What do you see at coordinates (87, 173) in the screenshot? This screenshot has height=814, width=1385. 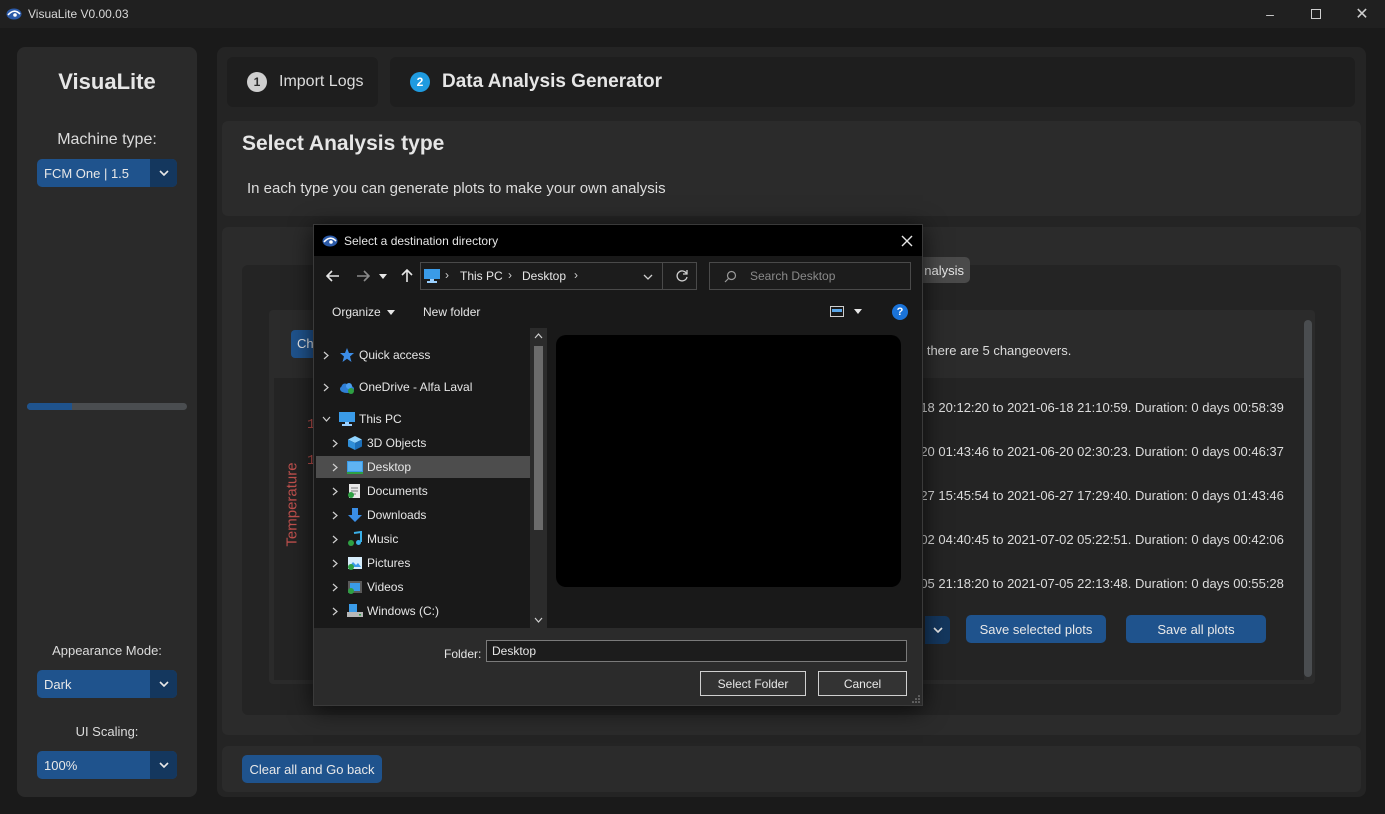 I see `machine-type-value: FCM One | 1.5` at bounding box center [87, 173].